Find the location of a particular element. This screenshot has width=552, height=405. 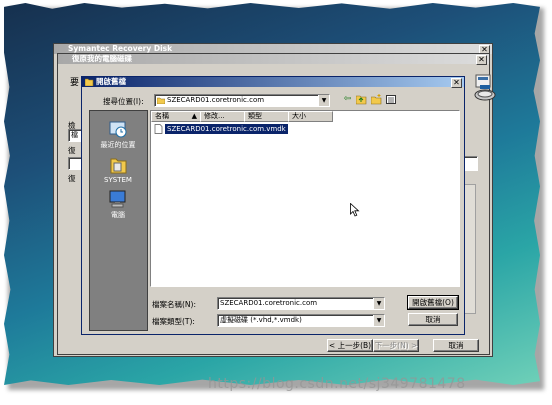

lookin-label: 搜尋位置(I): is located at coordinates (123, 101).